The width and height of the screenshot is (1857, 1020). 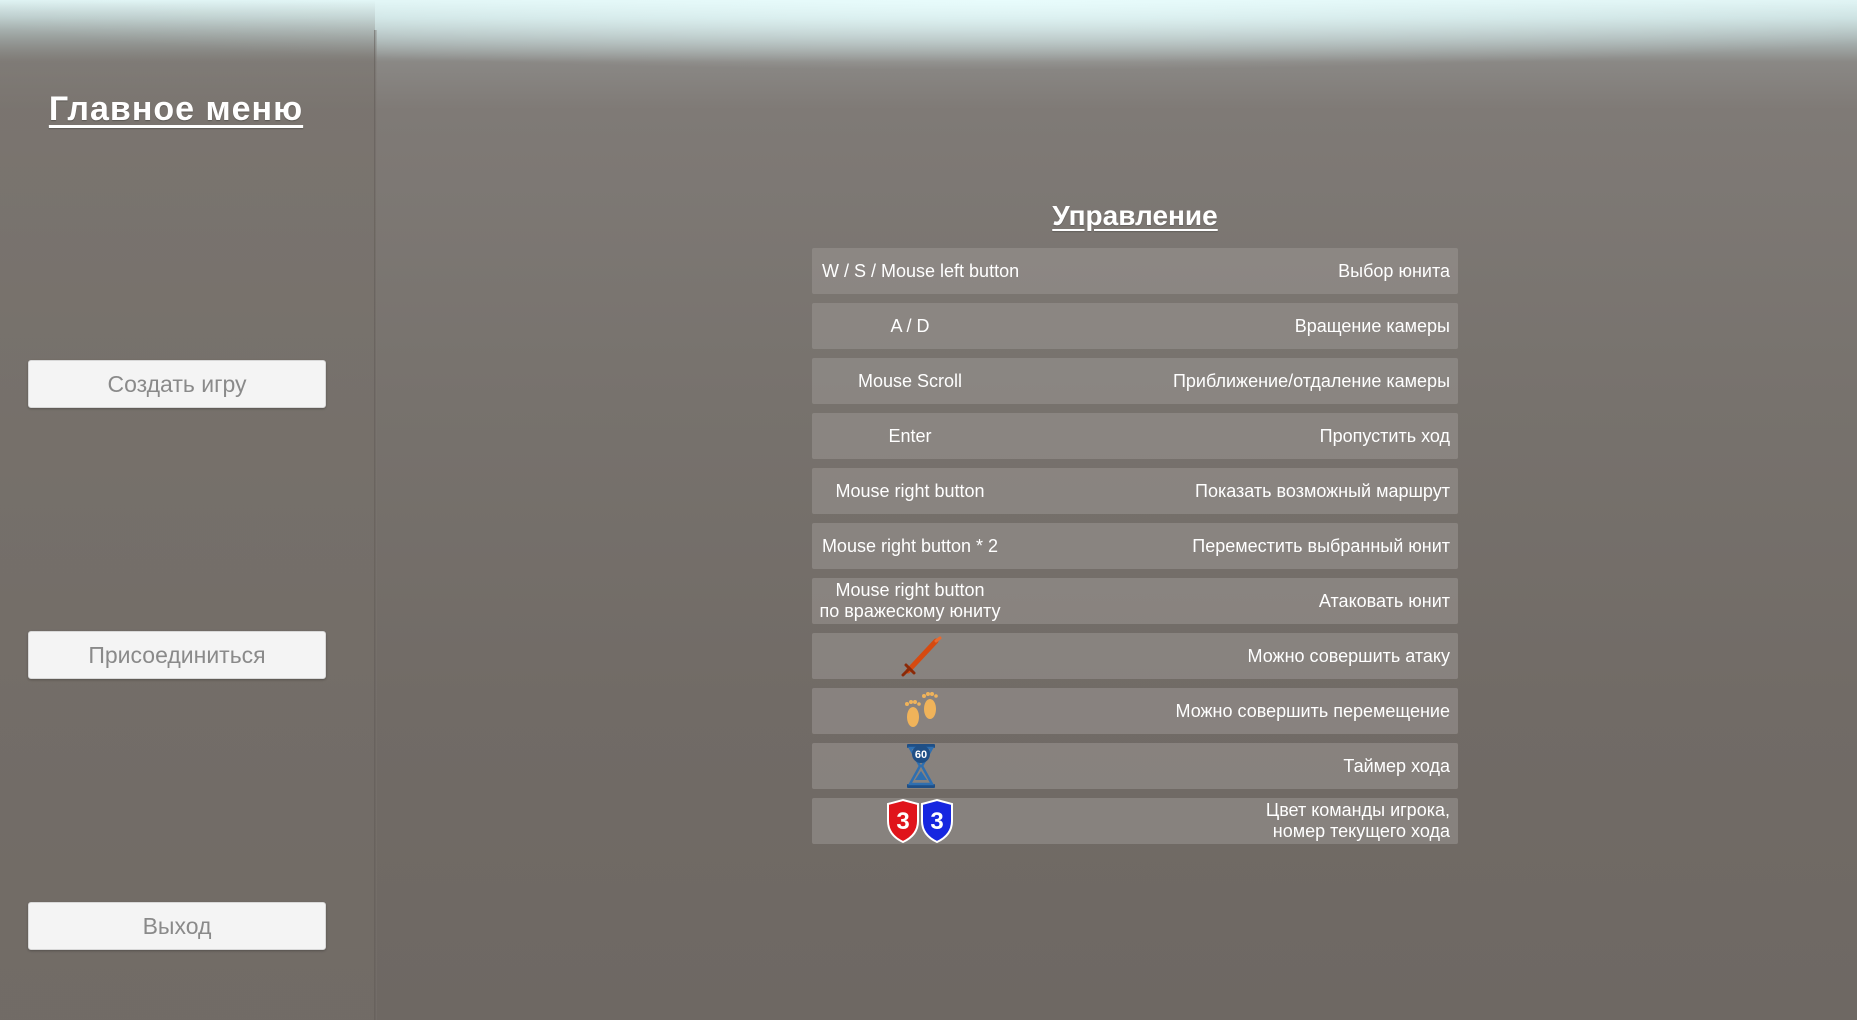 What do you see at coordinates (1372, 325) in the screenshot?
I see `control-action: Вращение камеры` at bounding box center [1372, 325].